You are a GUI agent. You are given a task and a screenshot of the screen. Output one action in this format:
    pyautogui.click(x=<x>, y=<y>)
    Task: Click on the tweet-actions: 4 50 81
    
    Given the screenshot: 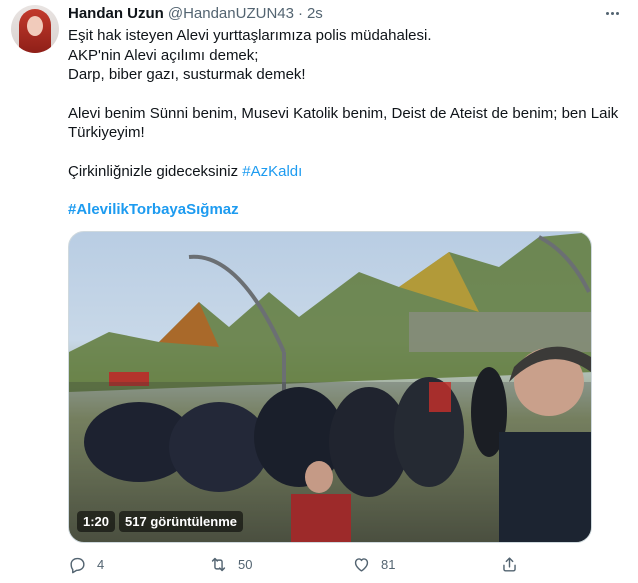 What is the action you would take?
    pyautogui.click(x=297, y=564)
    